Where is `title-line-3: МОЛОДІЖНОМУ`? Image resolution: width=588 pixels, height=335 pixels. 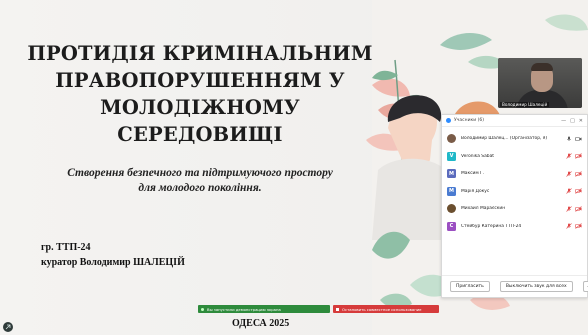
title-line-3: МОЛОДІЖНОМУ is located at coordinates (200, 107).